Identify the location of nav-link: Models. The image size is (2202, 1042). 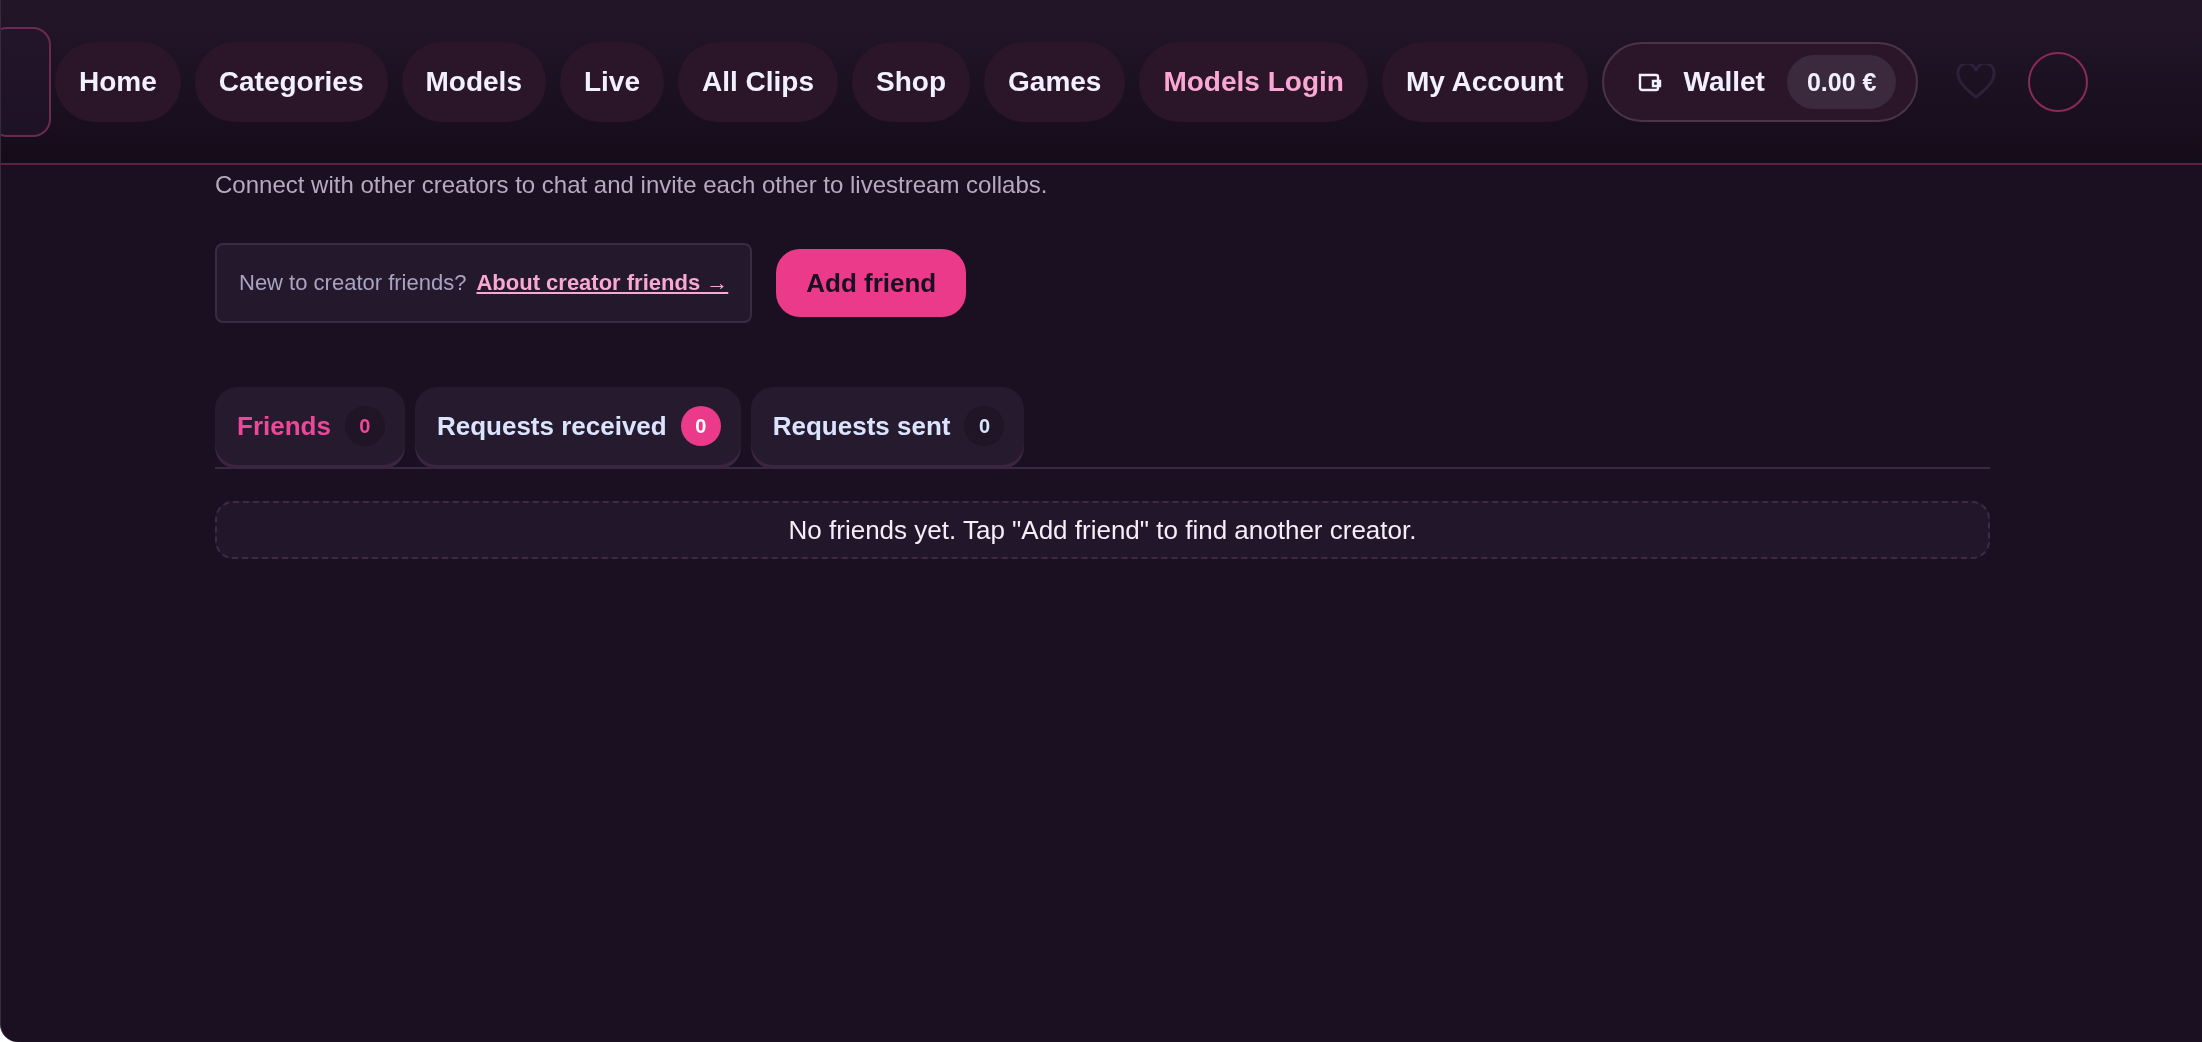
(473, 82).